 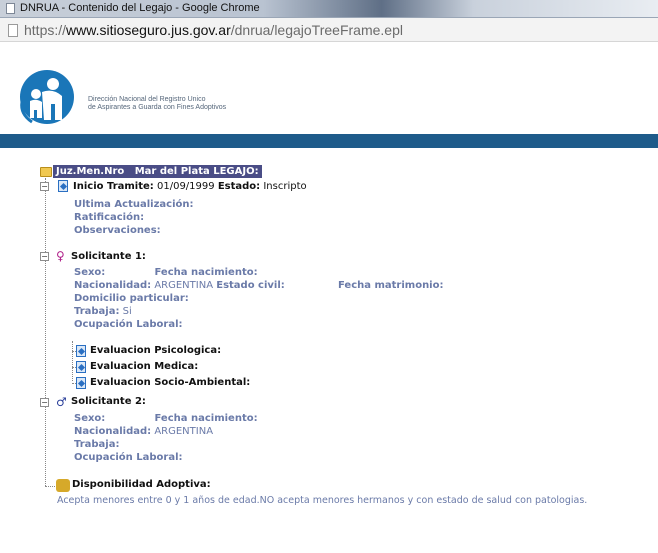 What do you see at coordinates (155, 350) in the screenshot?
I see `evaluacion-psicologica-node: Evaluacion Psicologica:` at bounding box center [155, 350].